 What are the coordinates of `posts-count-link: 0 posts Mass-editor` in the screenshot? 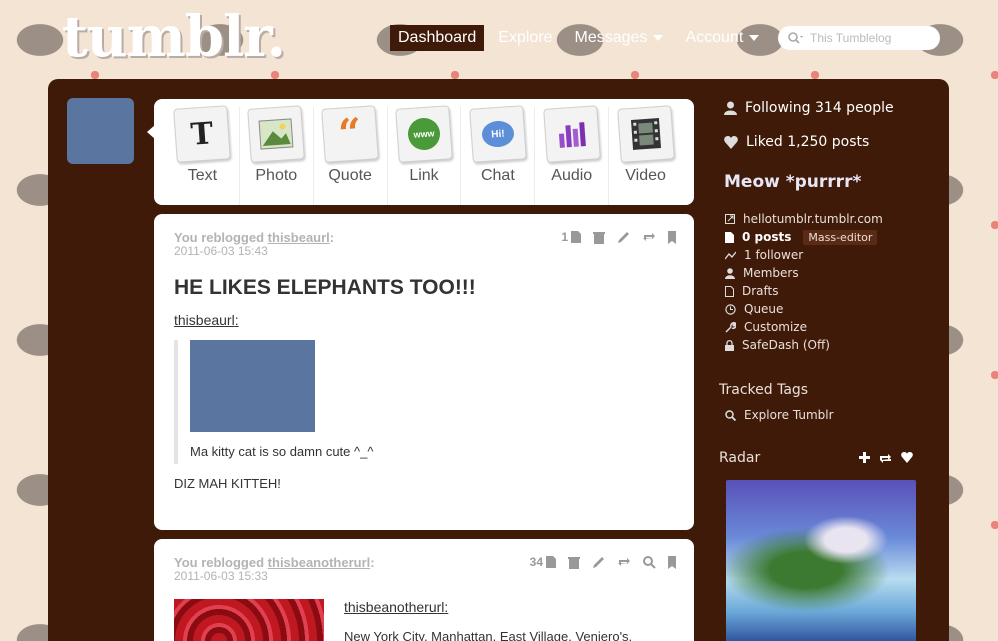 It's located at (804, 237).